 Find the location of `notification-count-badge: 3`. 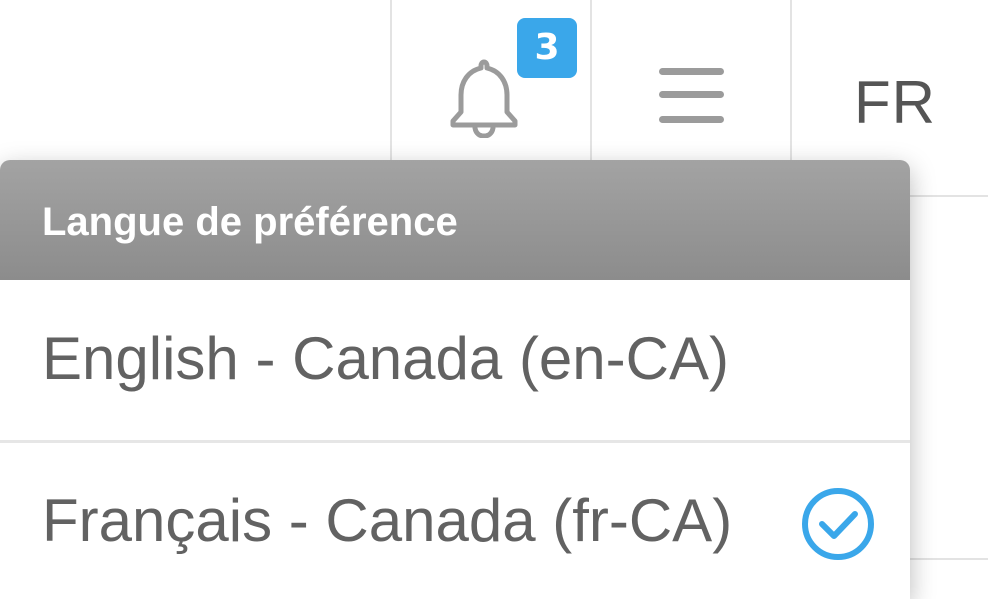

notification-count-badge: 3 is located at coordinates (547, 48).